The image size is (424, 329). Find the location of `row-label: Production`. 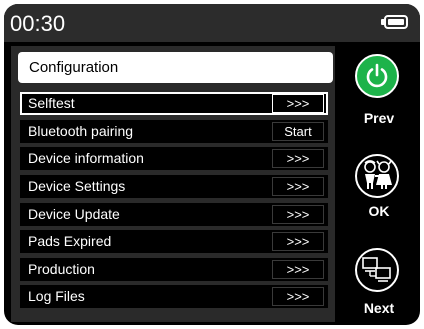

row-label: Production is located at coordinates (61, 269).